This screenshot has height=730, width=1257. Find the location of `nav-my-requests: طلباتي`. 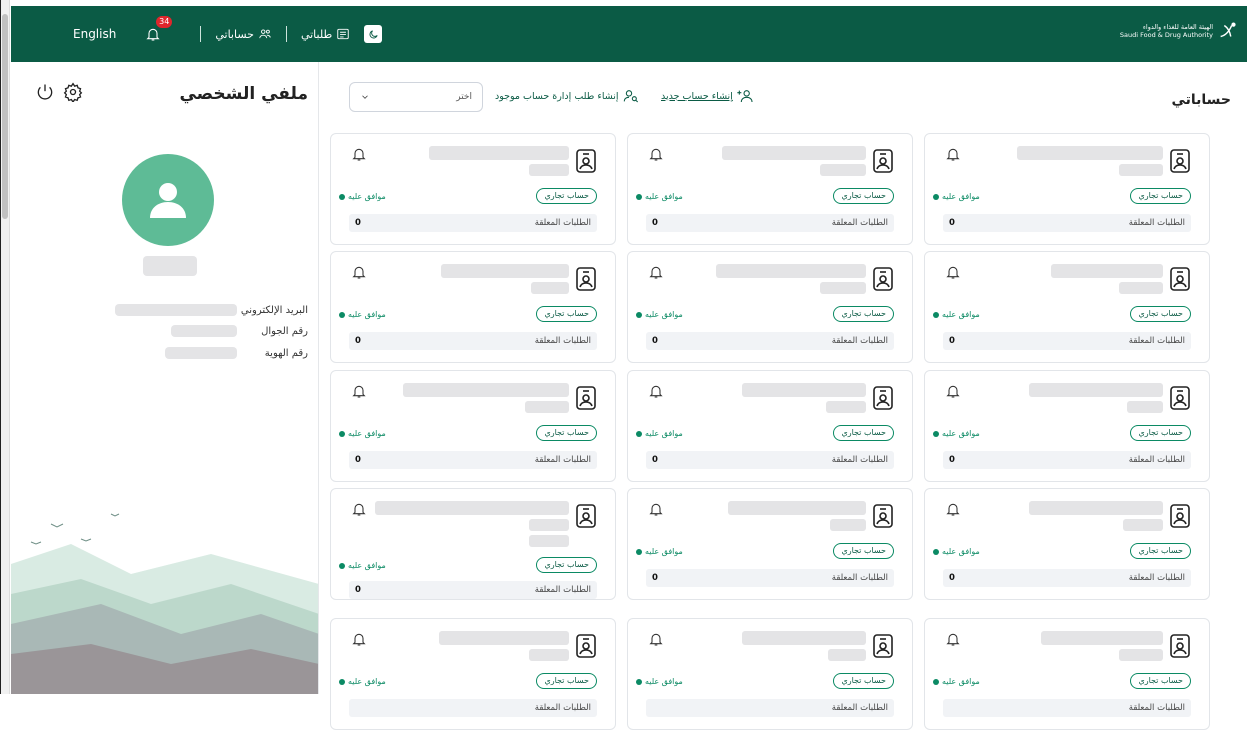

nav-my-requests: طلباتي is located at coordinates (325, 34).